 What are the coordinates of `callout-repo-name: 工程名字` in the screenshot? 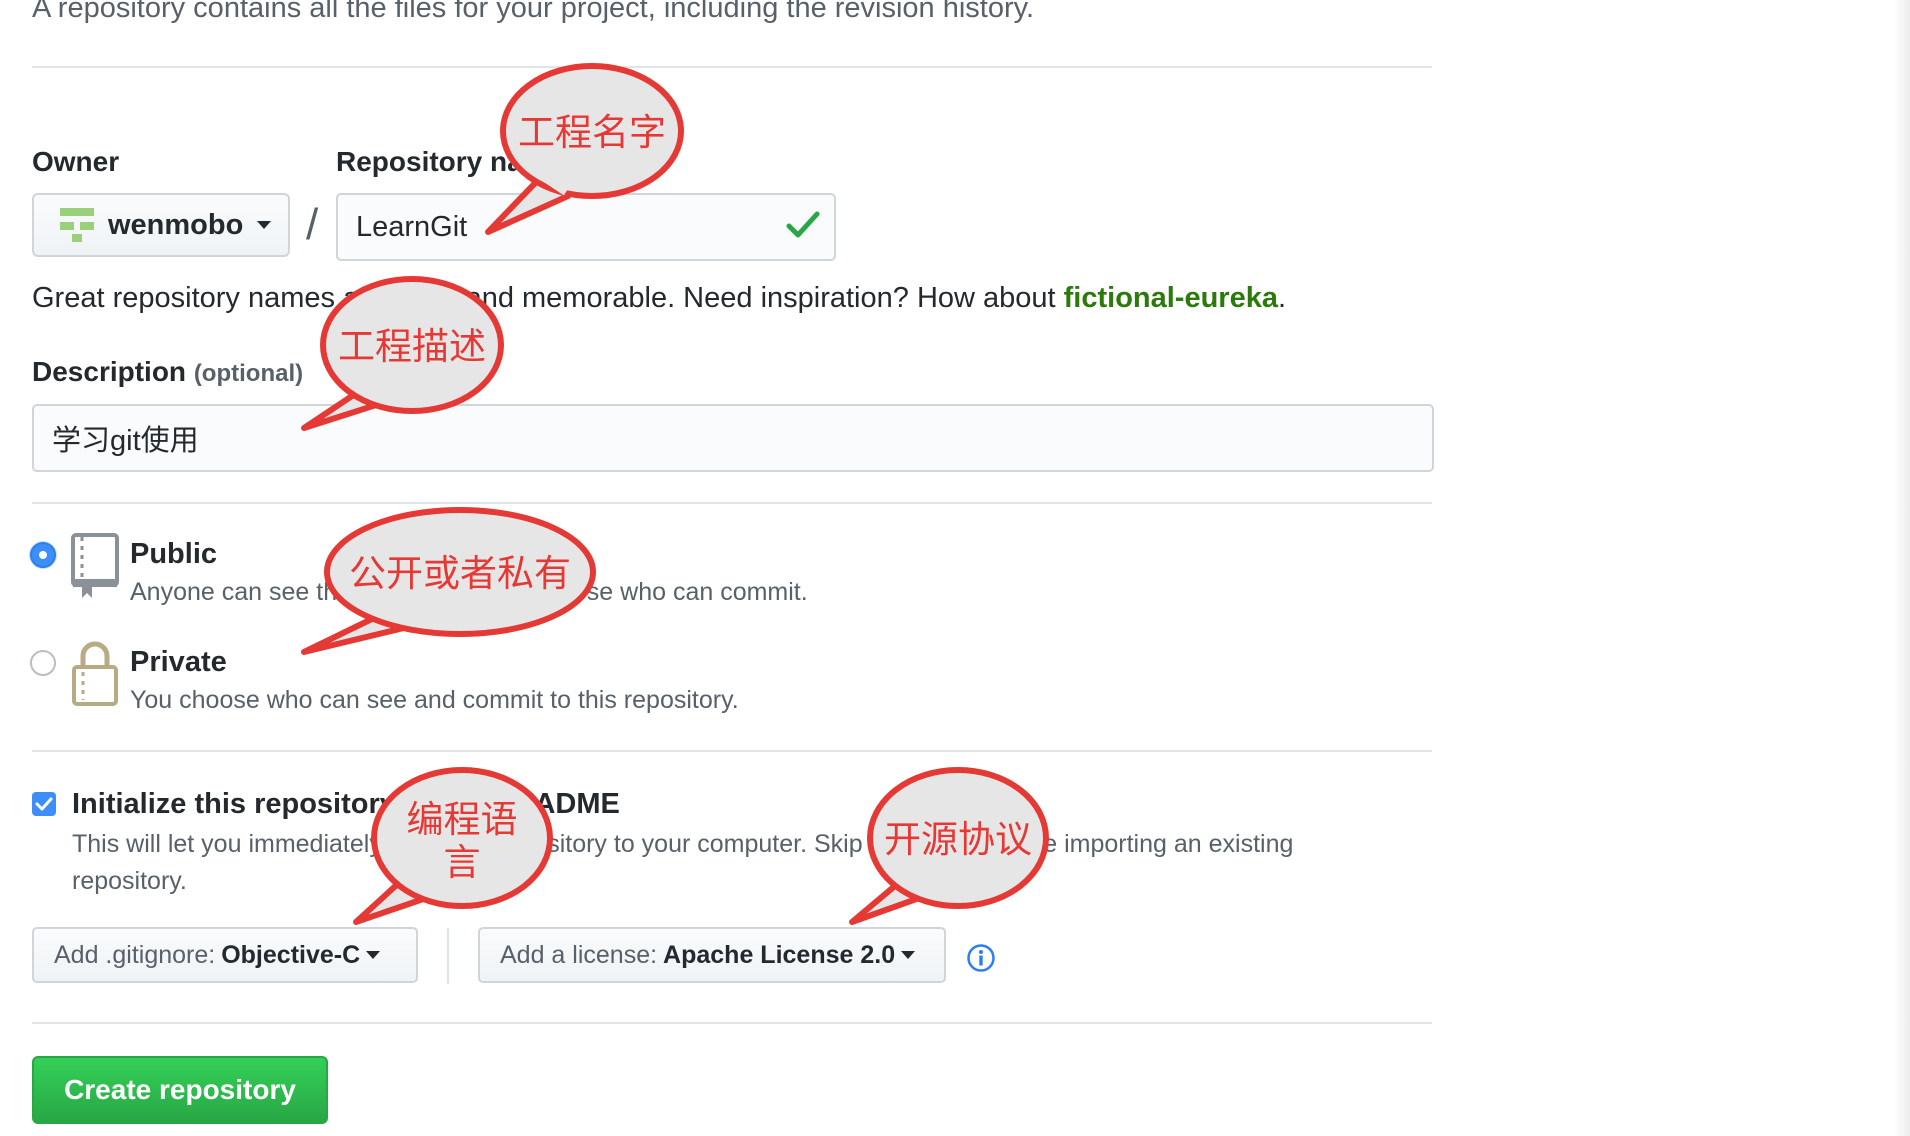 It's located at (584, 149).